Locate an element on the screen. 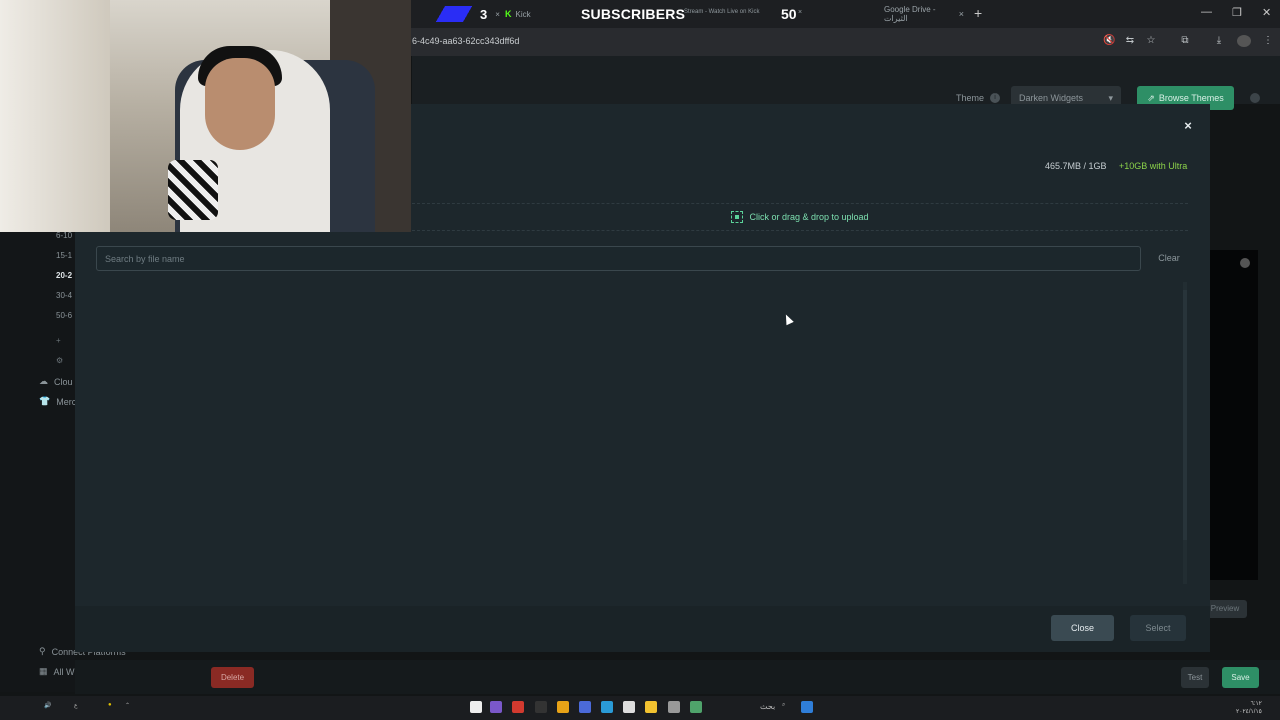 This screenshot has width=1280, height=720. chevron-down-icon: ▾ is located at coordinates (1110, 98).